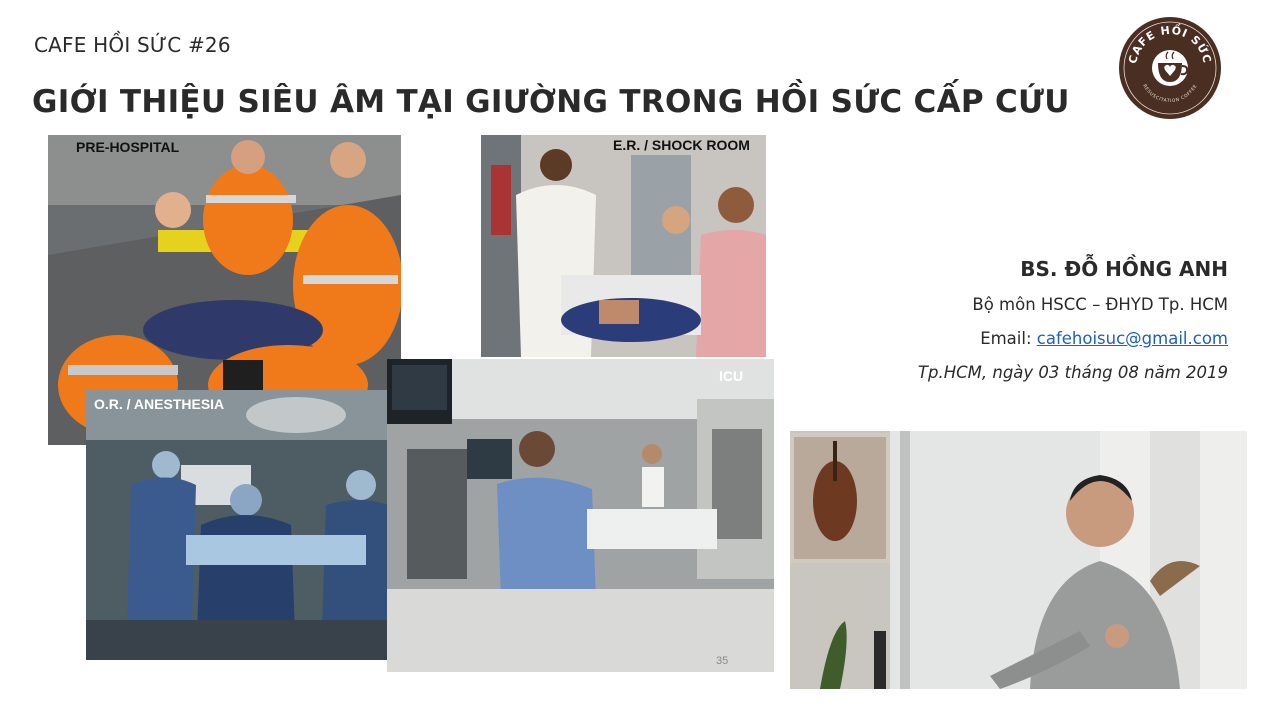 This screenshot has width=1280, height=720. I want to click on photo-or-anesthesia: O.R. / ANESTHESIA, so click(237, 525).